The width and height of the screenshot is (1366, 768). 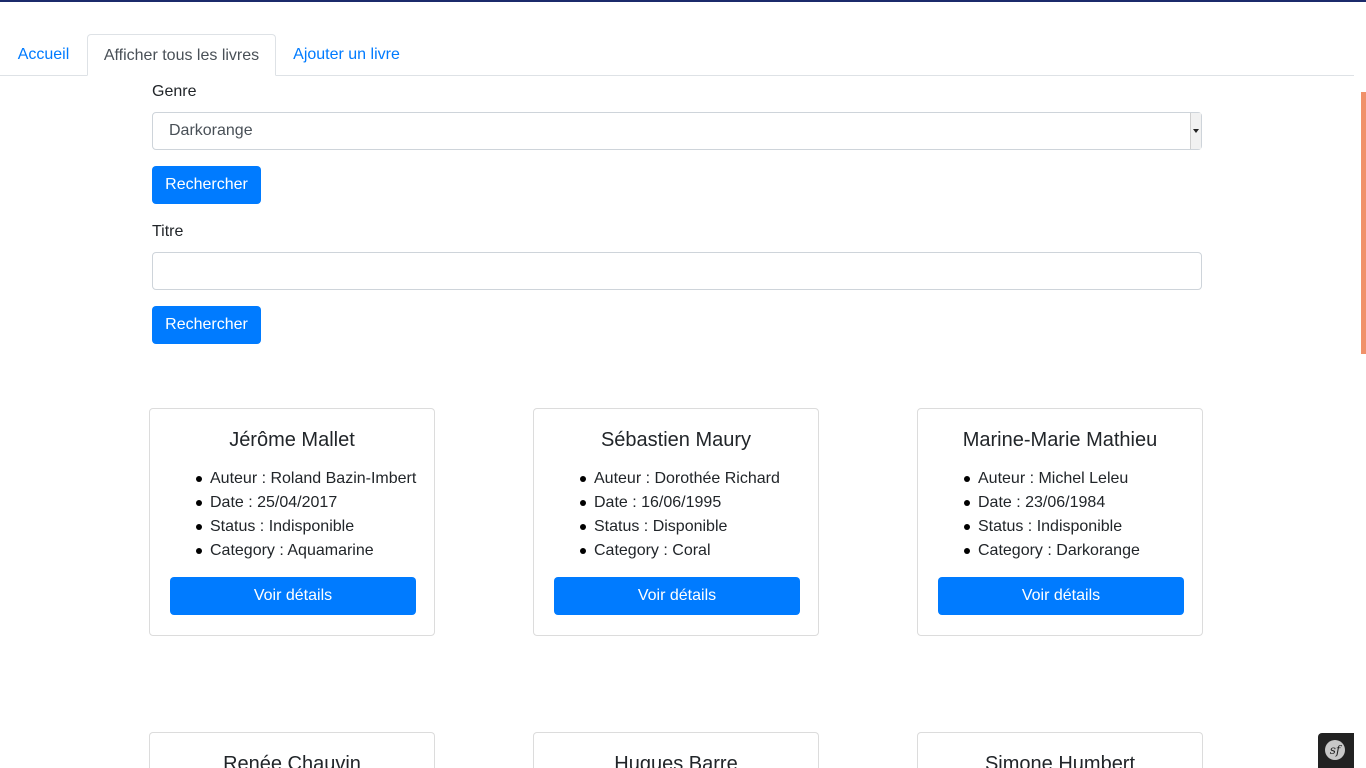 What do you see at coordinates (1060, 440) in the screenshot?
I see `book-title: Marine-Marie Mathieu` at bounding box center [1060, 440].